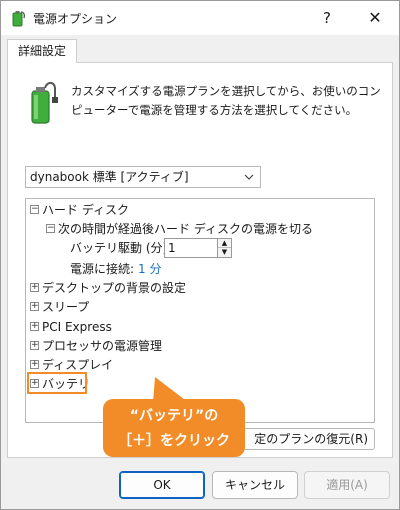 Image resolution: width=400 pixels, height=510 pixels. What do you see at coordinates (224, 252) in the screenshot?
I see `stepper-down-icon: ▼` at bounding box center [224, 252].